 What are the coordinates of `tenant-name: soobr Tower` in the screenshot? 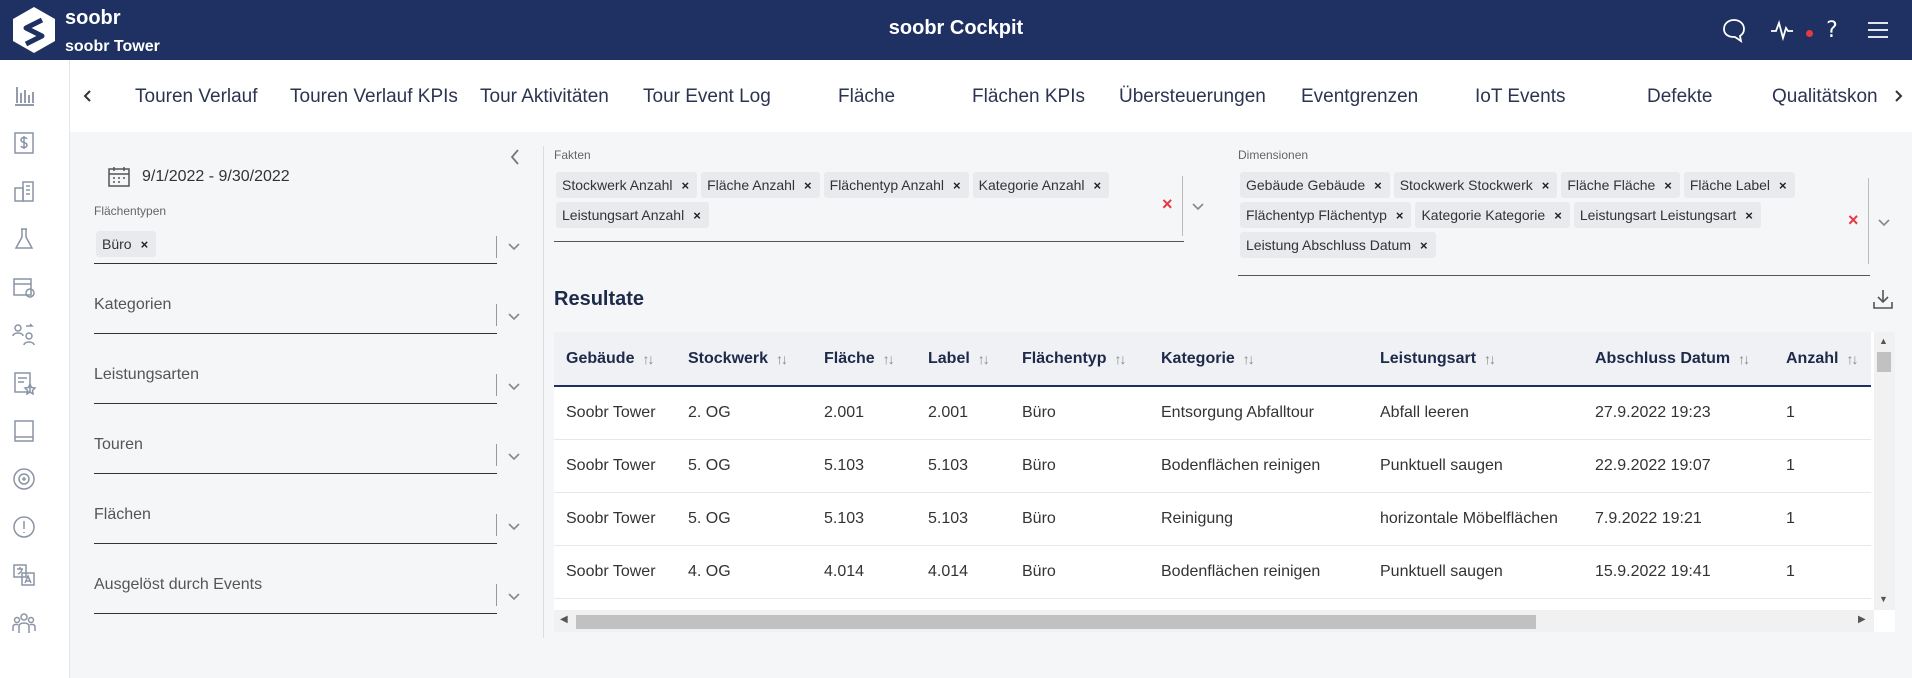 It's located at (112, 46).